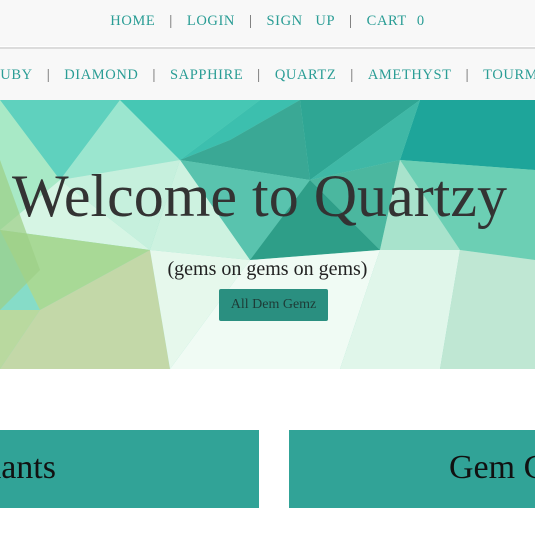  What do you see at coordinates (412, 469) in the screenshot?
I see `category-card-gem-cards: Gem Cards` at bounding box center [412, 469].